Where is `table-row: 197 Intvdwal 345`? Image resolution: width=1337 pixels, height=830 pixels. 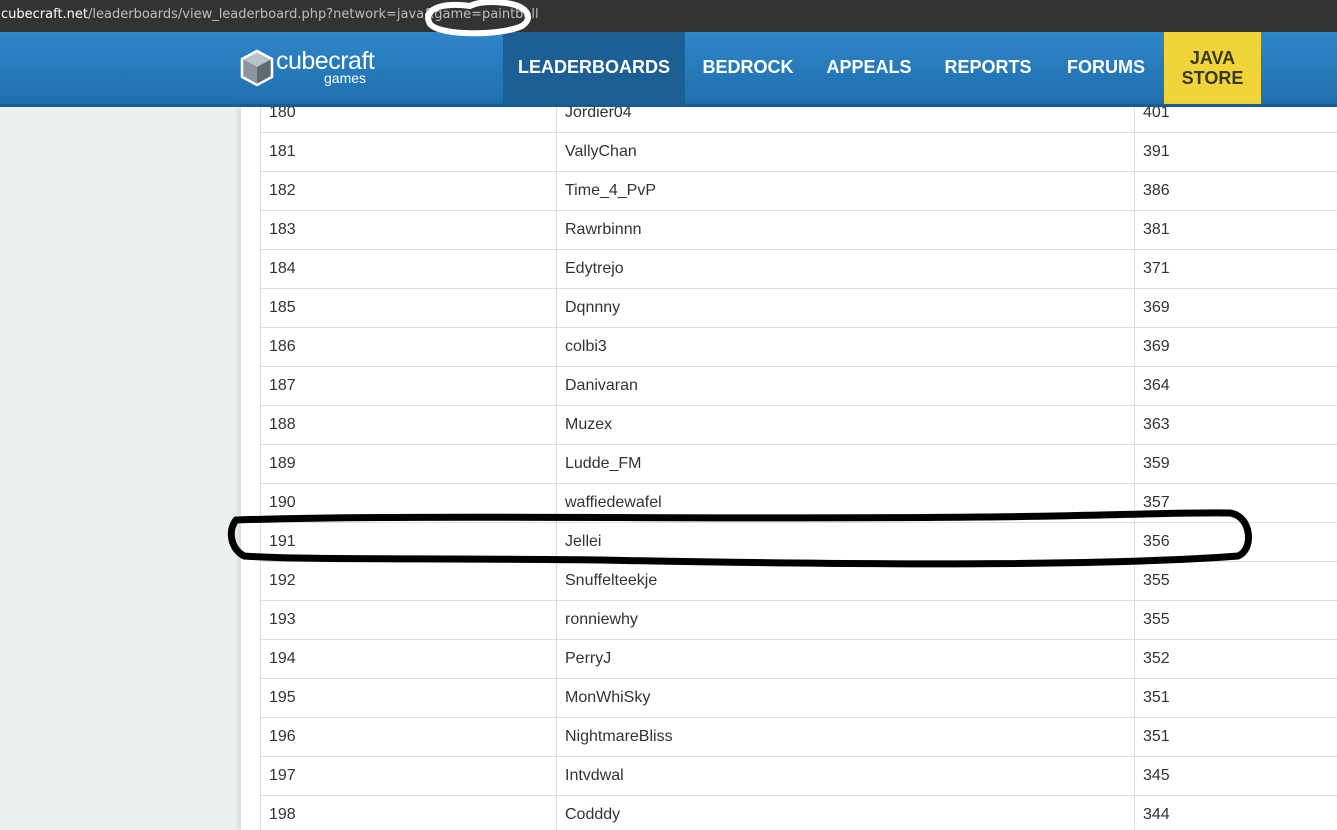
table-row: 197 Intvdwal 345 is located at coordinates (798, 776).